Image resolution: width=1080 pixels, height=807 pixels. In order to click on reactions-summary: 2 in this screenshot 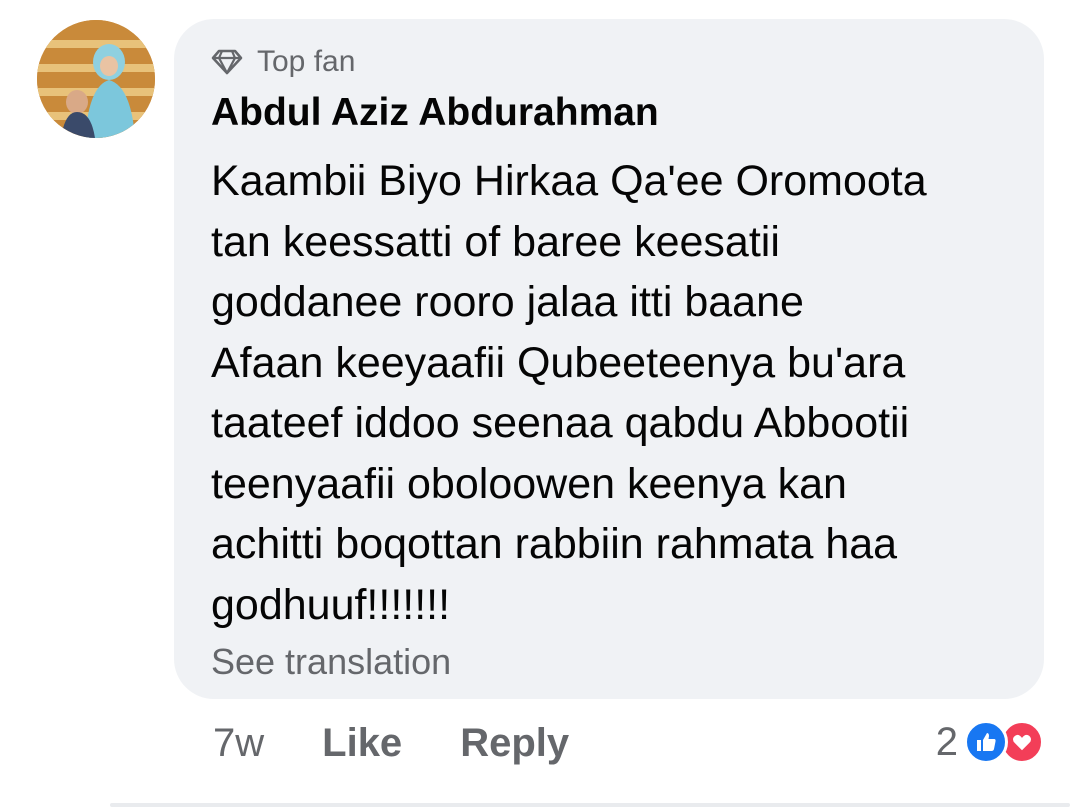, I will do `click(990, 742)`.